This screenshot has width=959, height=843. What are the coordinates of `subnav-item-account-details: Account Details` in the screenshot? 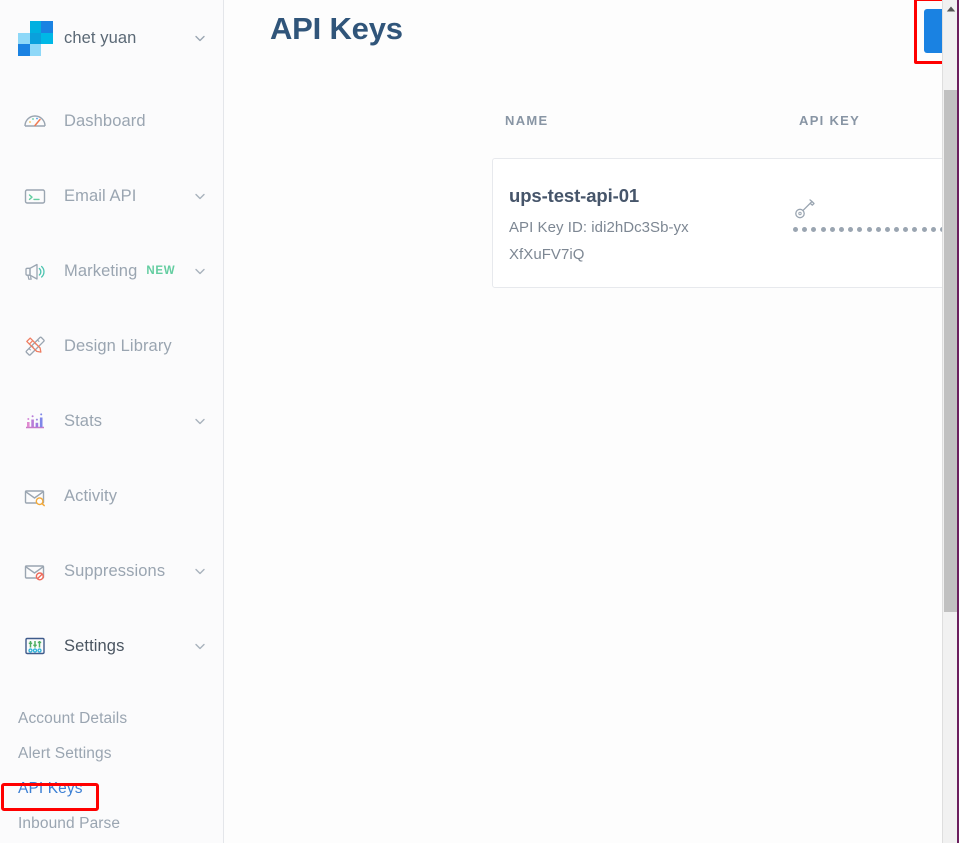 It's located at (72, 718).